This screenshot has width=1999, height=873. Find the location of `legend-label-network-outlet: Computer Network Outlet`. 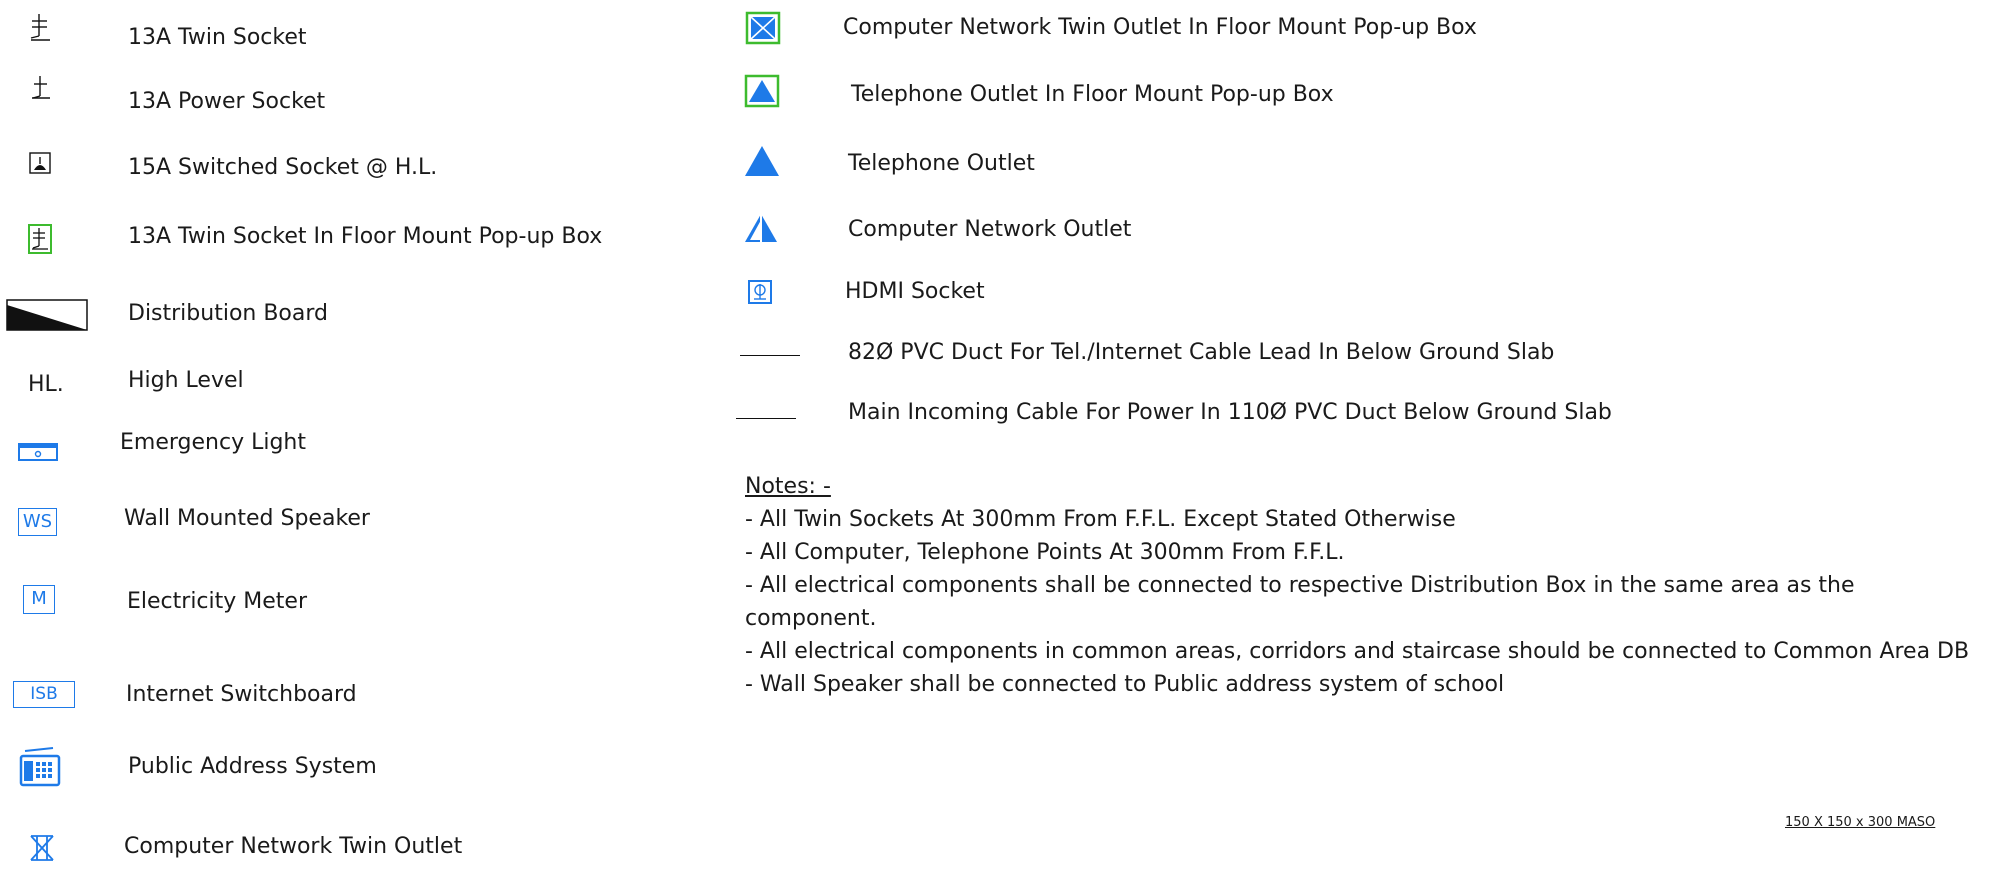

legend-label-network-outlet: Computer Network Outlet is located at coordinates (990, 229).